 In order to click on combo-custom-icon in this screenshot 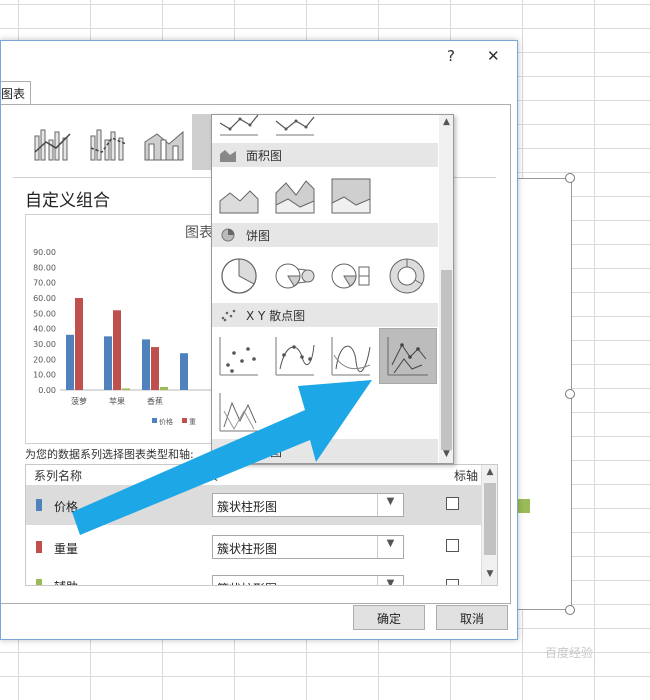, I will do `click(202, 142)`.